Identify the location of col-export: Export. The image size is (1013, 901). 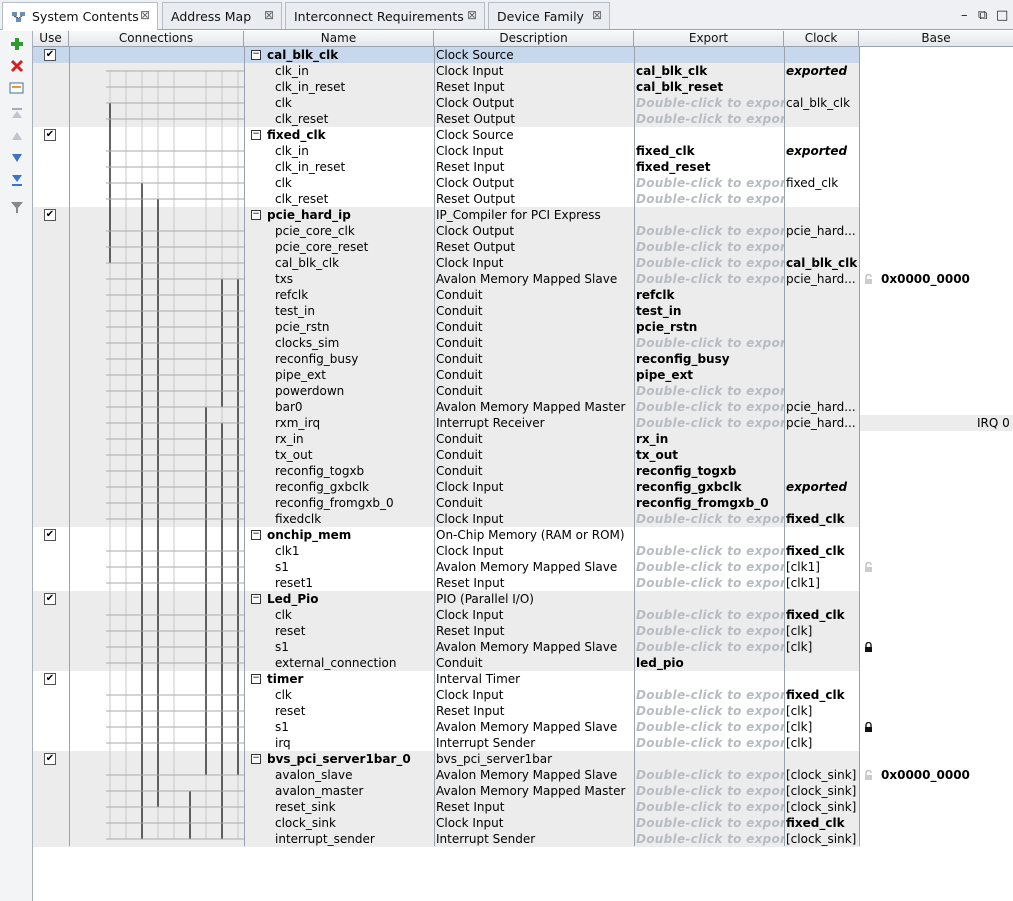
(709, 39).